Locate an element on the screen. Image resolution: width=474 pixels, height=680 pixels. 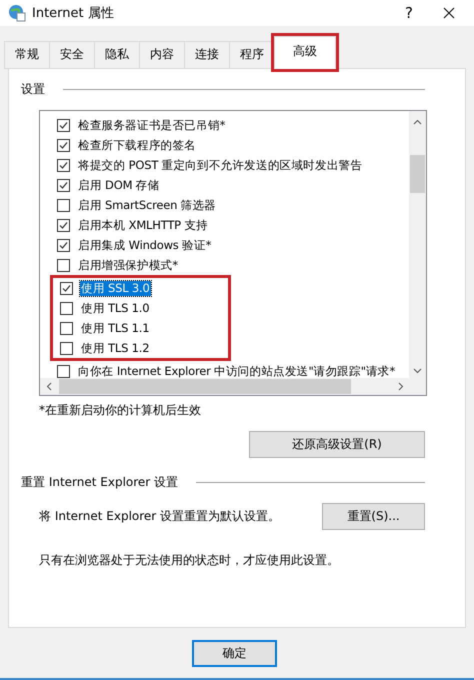
setting-label: 向你在 Internet Explorer 中访问的站点发送"请勿跟踪"请求* is located at coordinates (236, 371).